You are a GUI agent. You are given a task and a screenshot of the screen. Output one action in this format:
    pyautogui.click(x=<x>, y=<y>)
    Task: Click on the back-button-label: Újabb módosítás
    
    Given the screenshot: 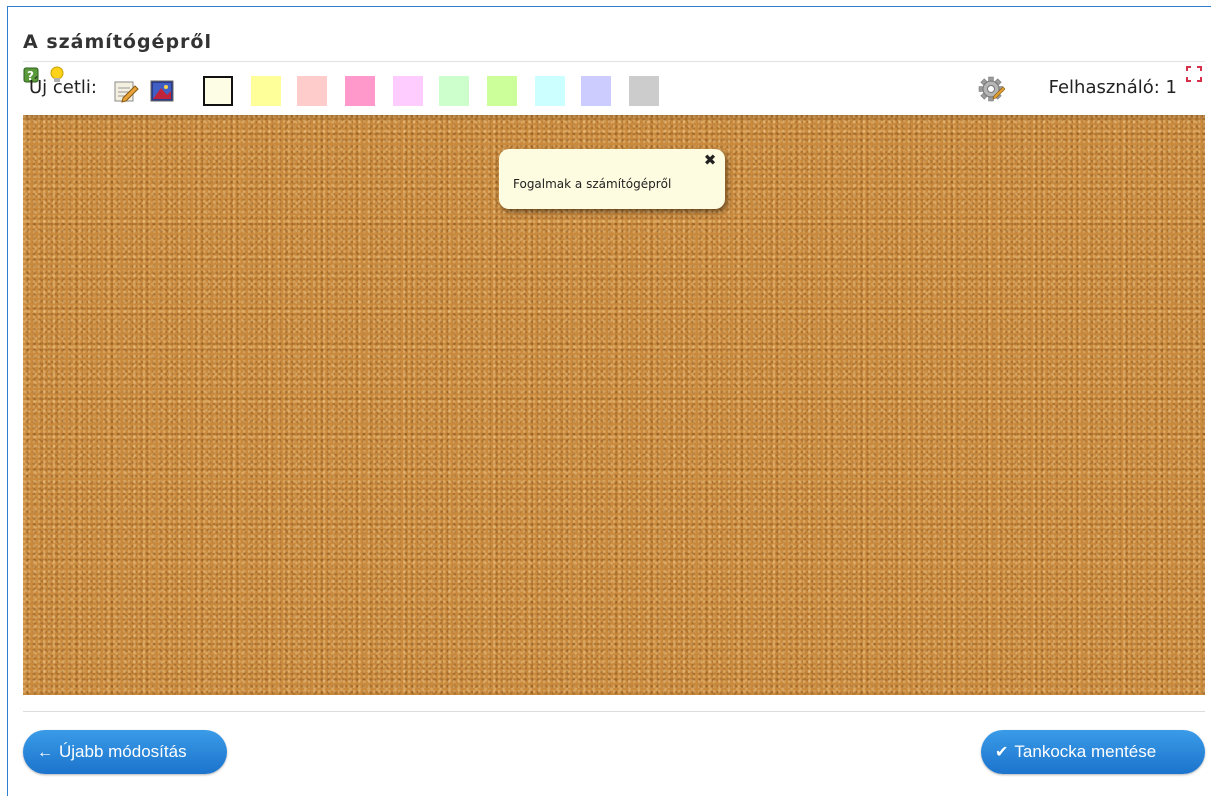 What is the action you would take?
    pyautogui.click(x=123, y=751)
    